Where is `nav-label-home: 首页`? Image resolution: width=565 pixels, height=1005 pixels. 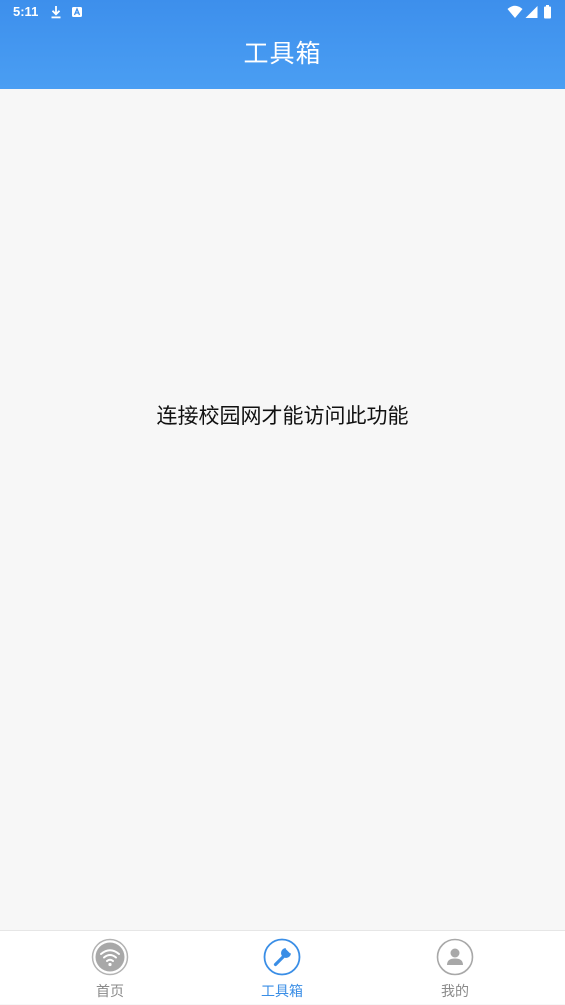 nav-label-home: 首页 is located at coordinates (110, 992).